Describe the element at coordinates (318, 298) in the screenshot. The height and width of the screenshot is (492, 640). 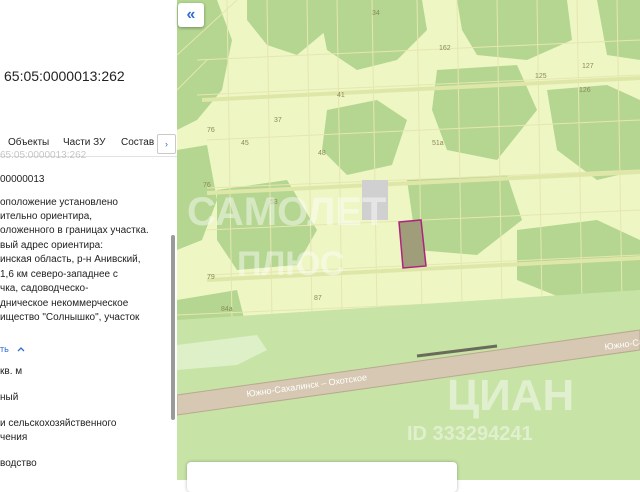
I see `plot-number: 87` at that location.